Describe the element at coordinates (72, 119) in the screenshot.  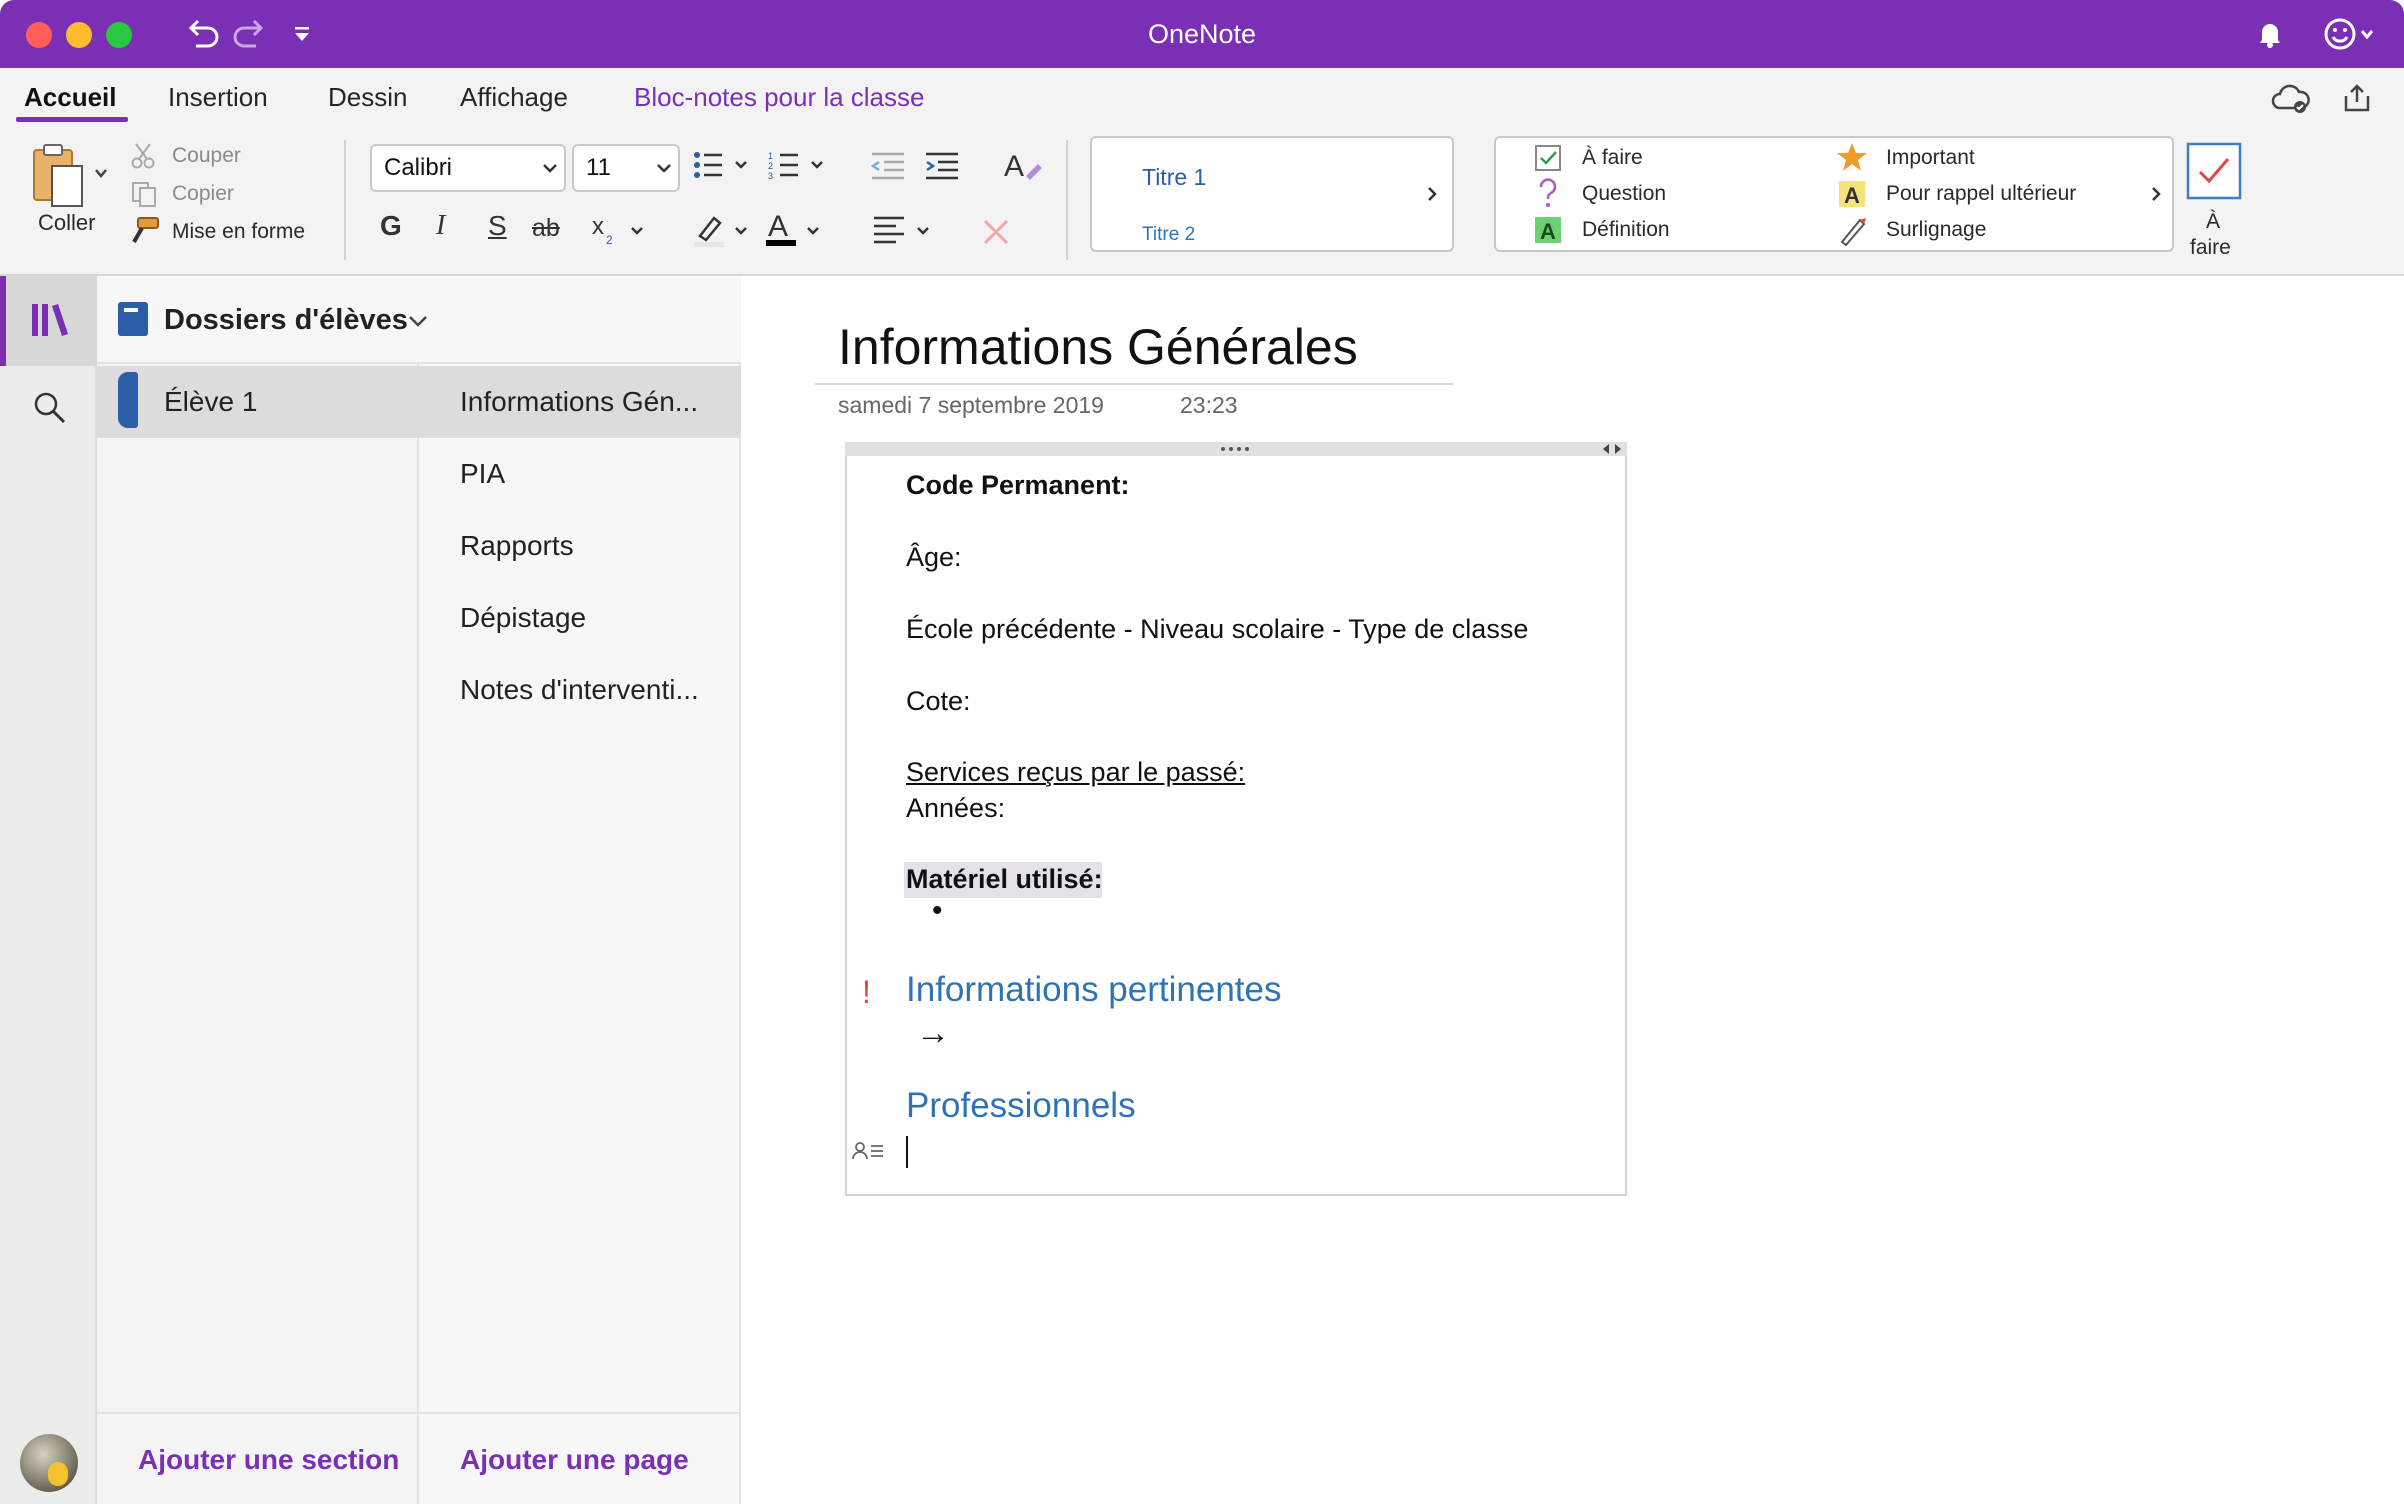
I see `active-tab-indicator` at that location.